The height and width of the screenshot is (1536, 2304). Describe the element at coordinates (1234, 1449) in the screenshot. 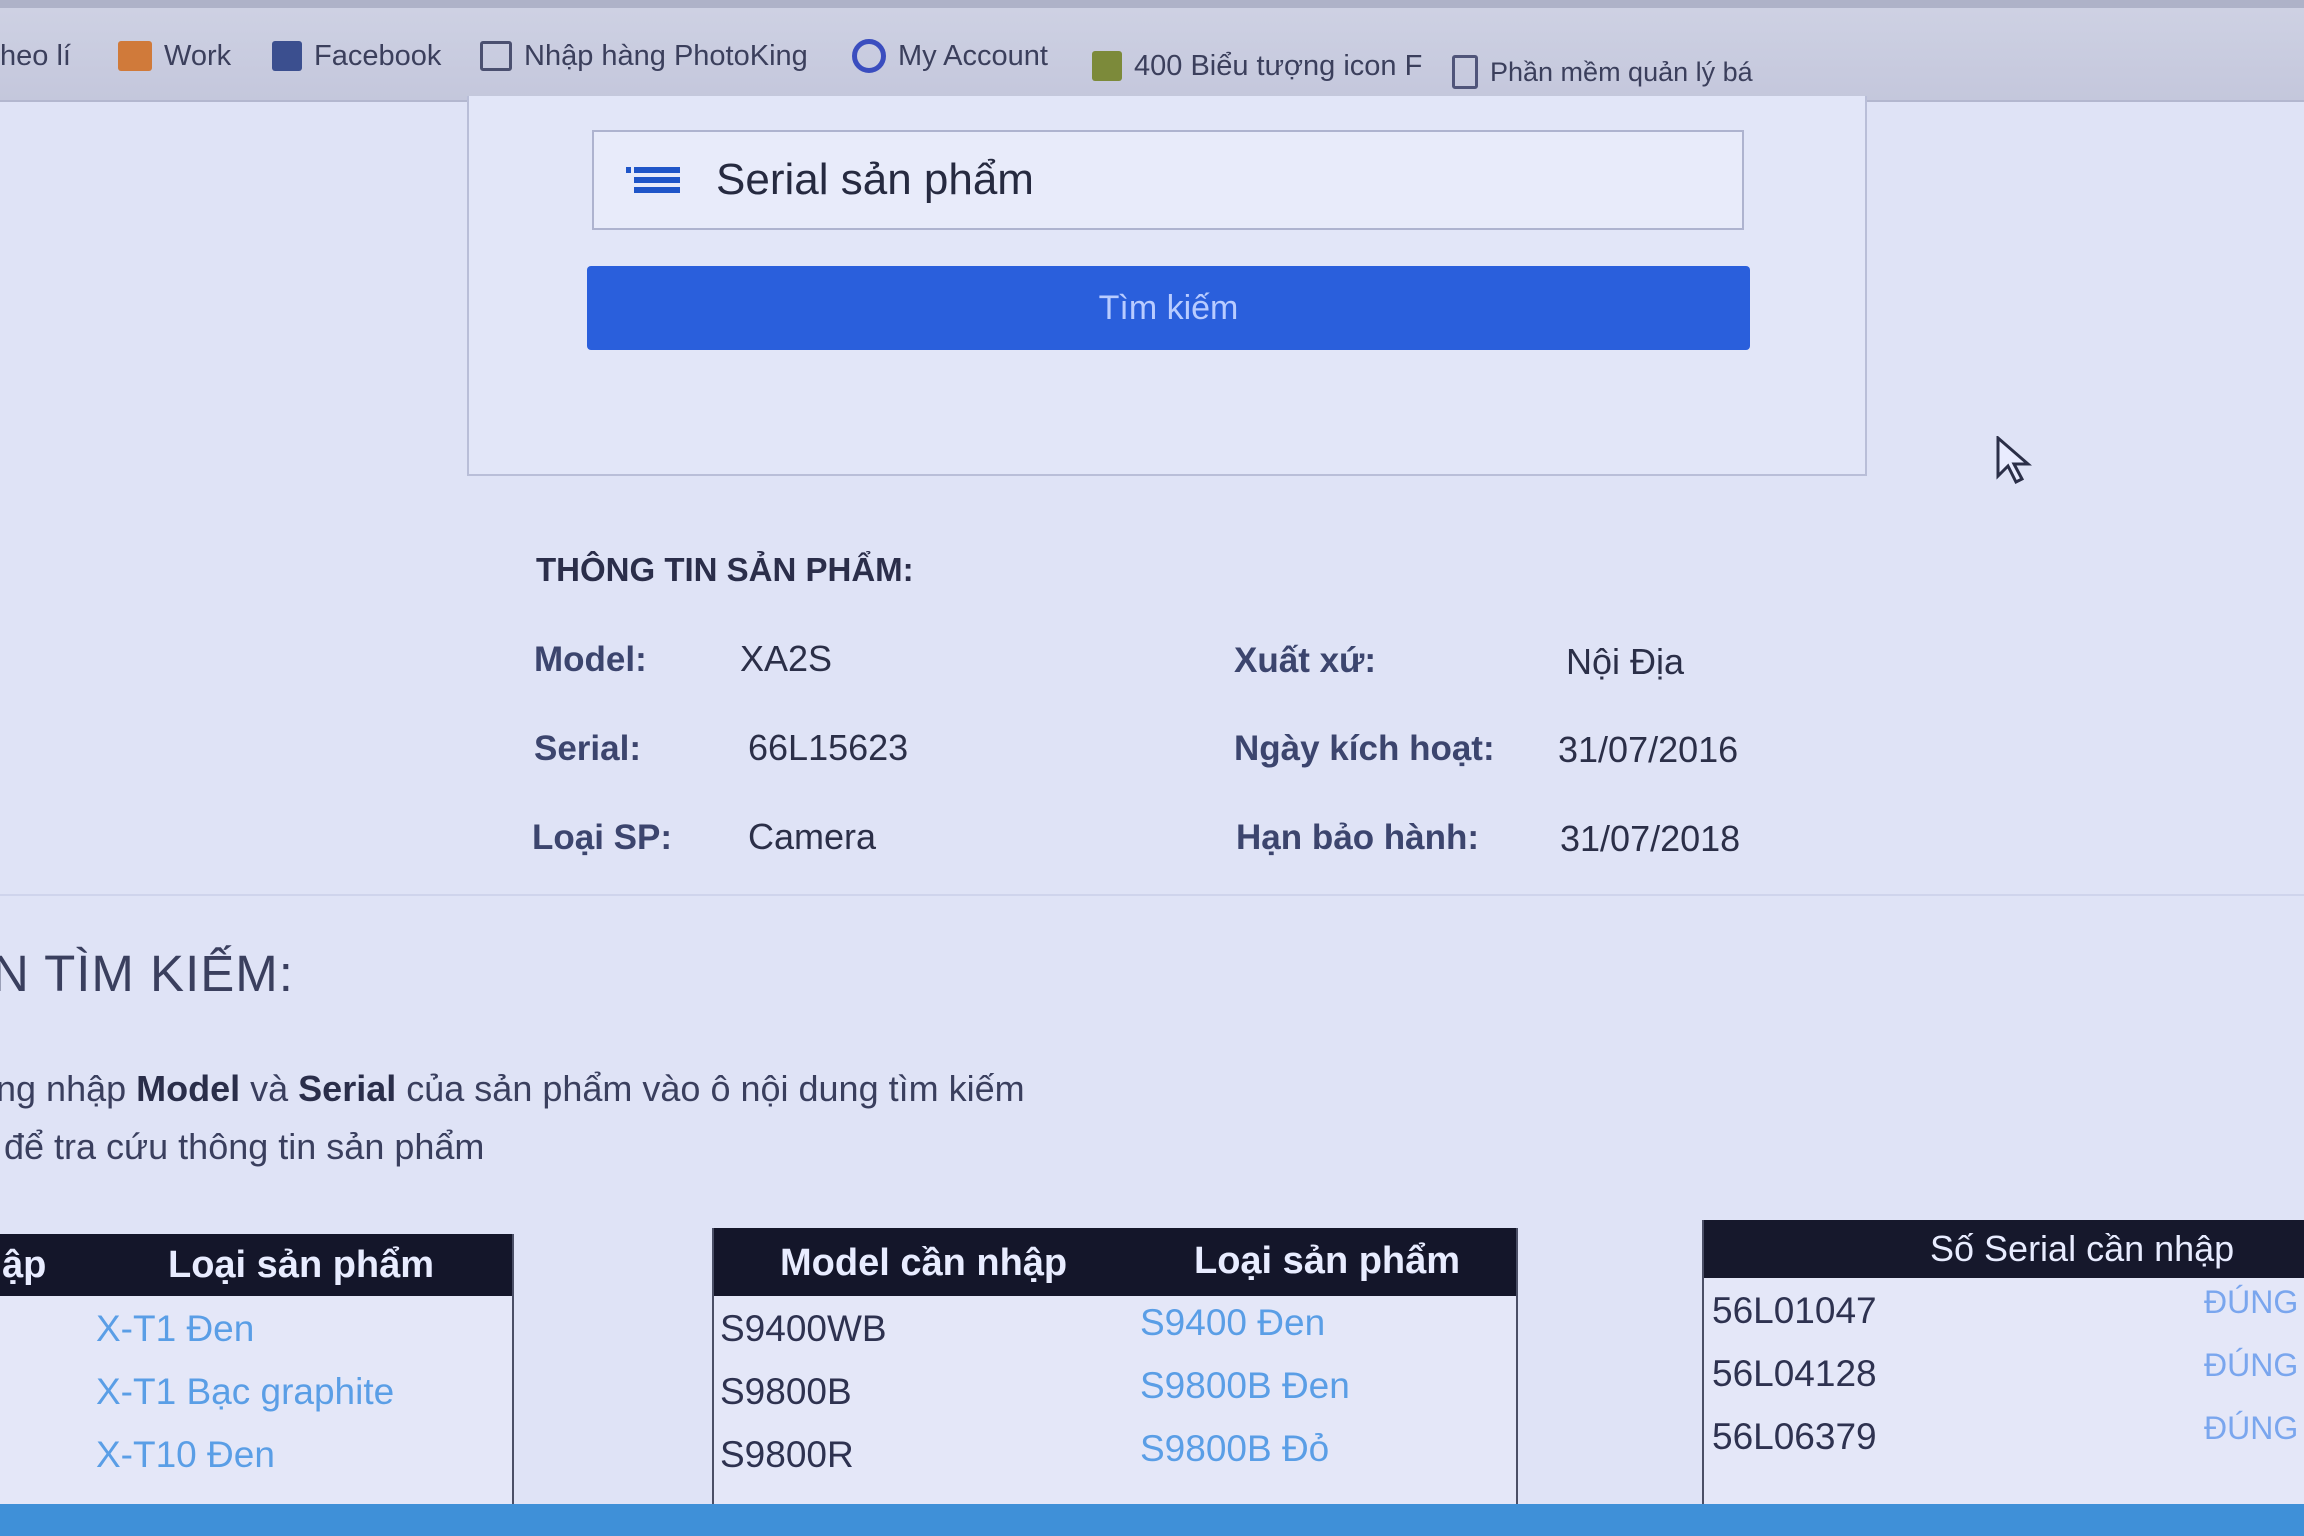

I see `product-link: S9800B Đỏ` at that location.